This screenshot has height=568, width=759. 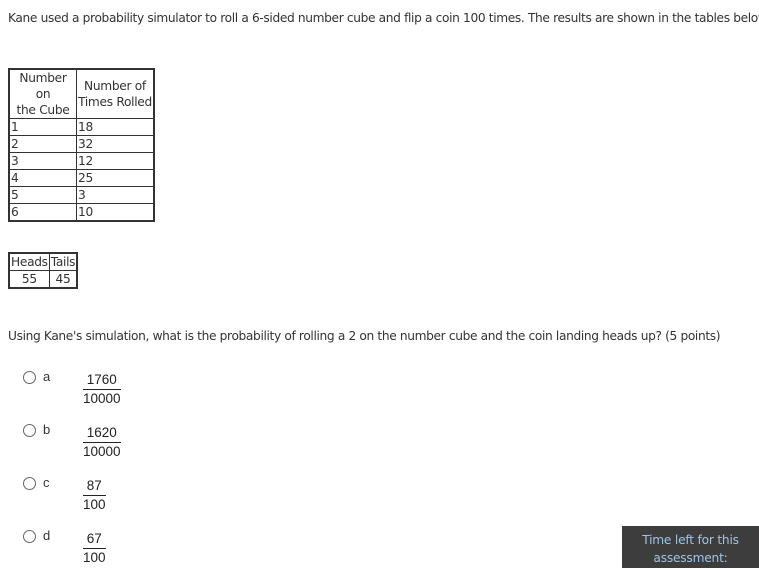 What do you see at coordinates (63, 261) in the screenshot?
I see `header-tails: Tails` at bounding box center [63, 261].